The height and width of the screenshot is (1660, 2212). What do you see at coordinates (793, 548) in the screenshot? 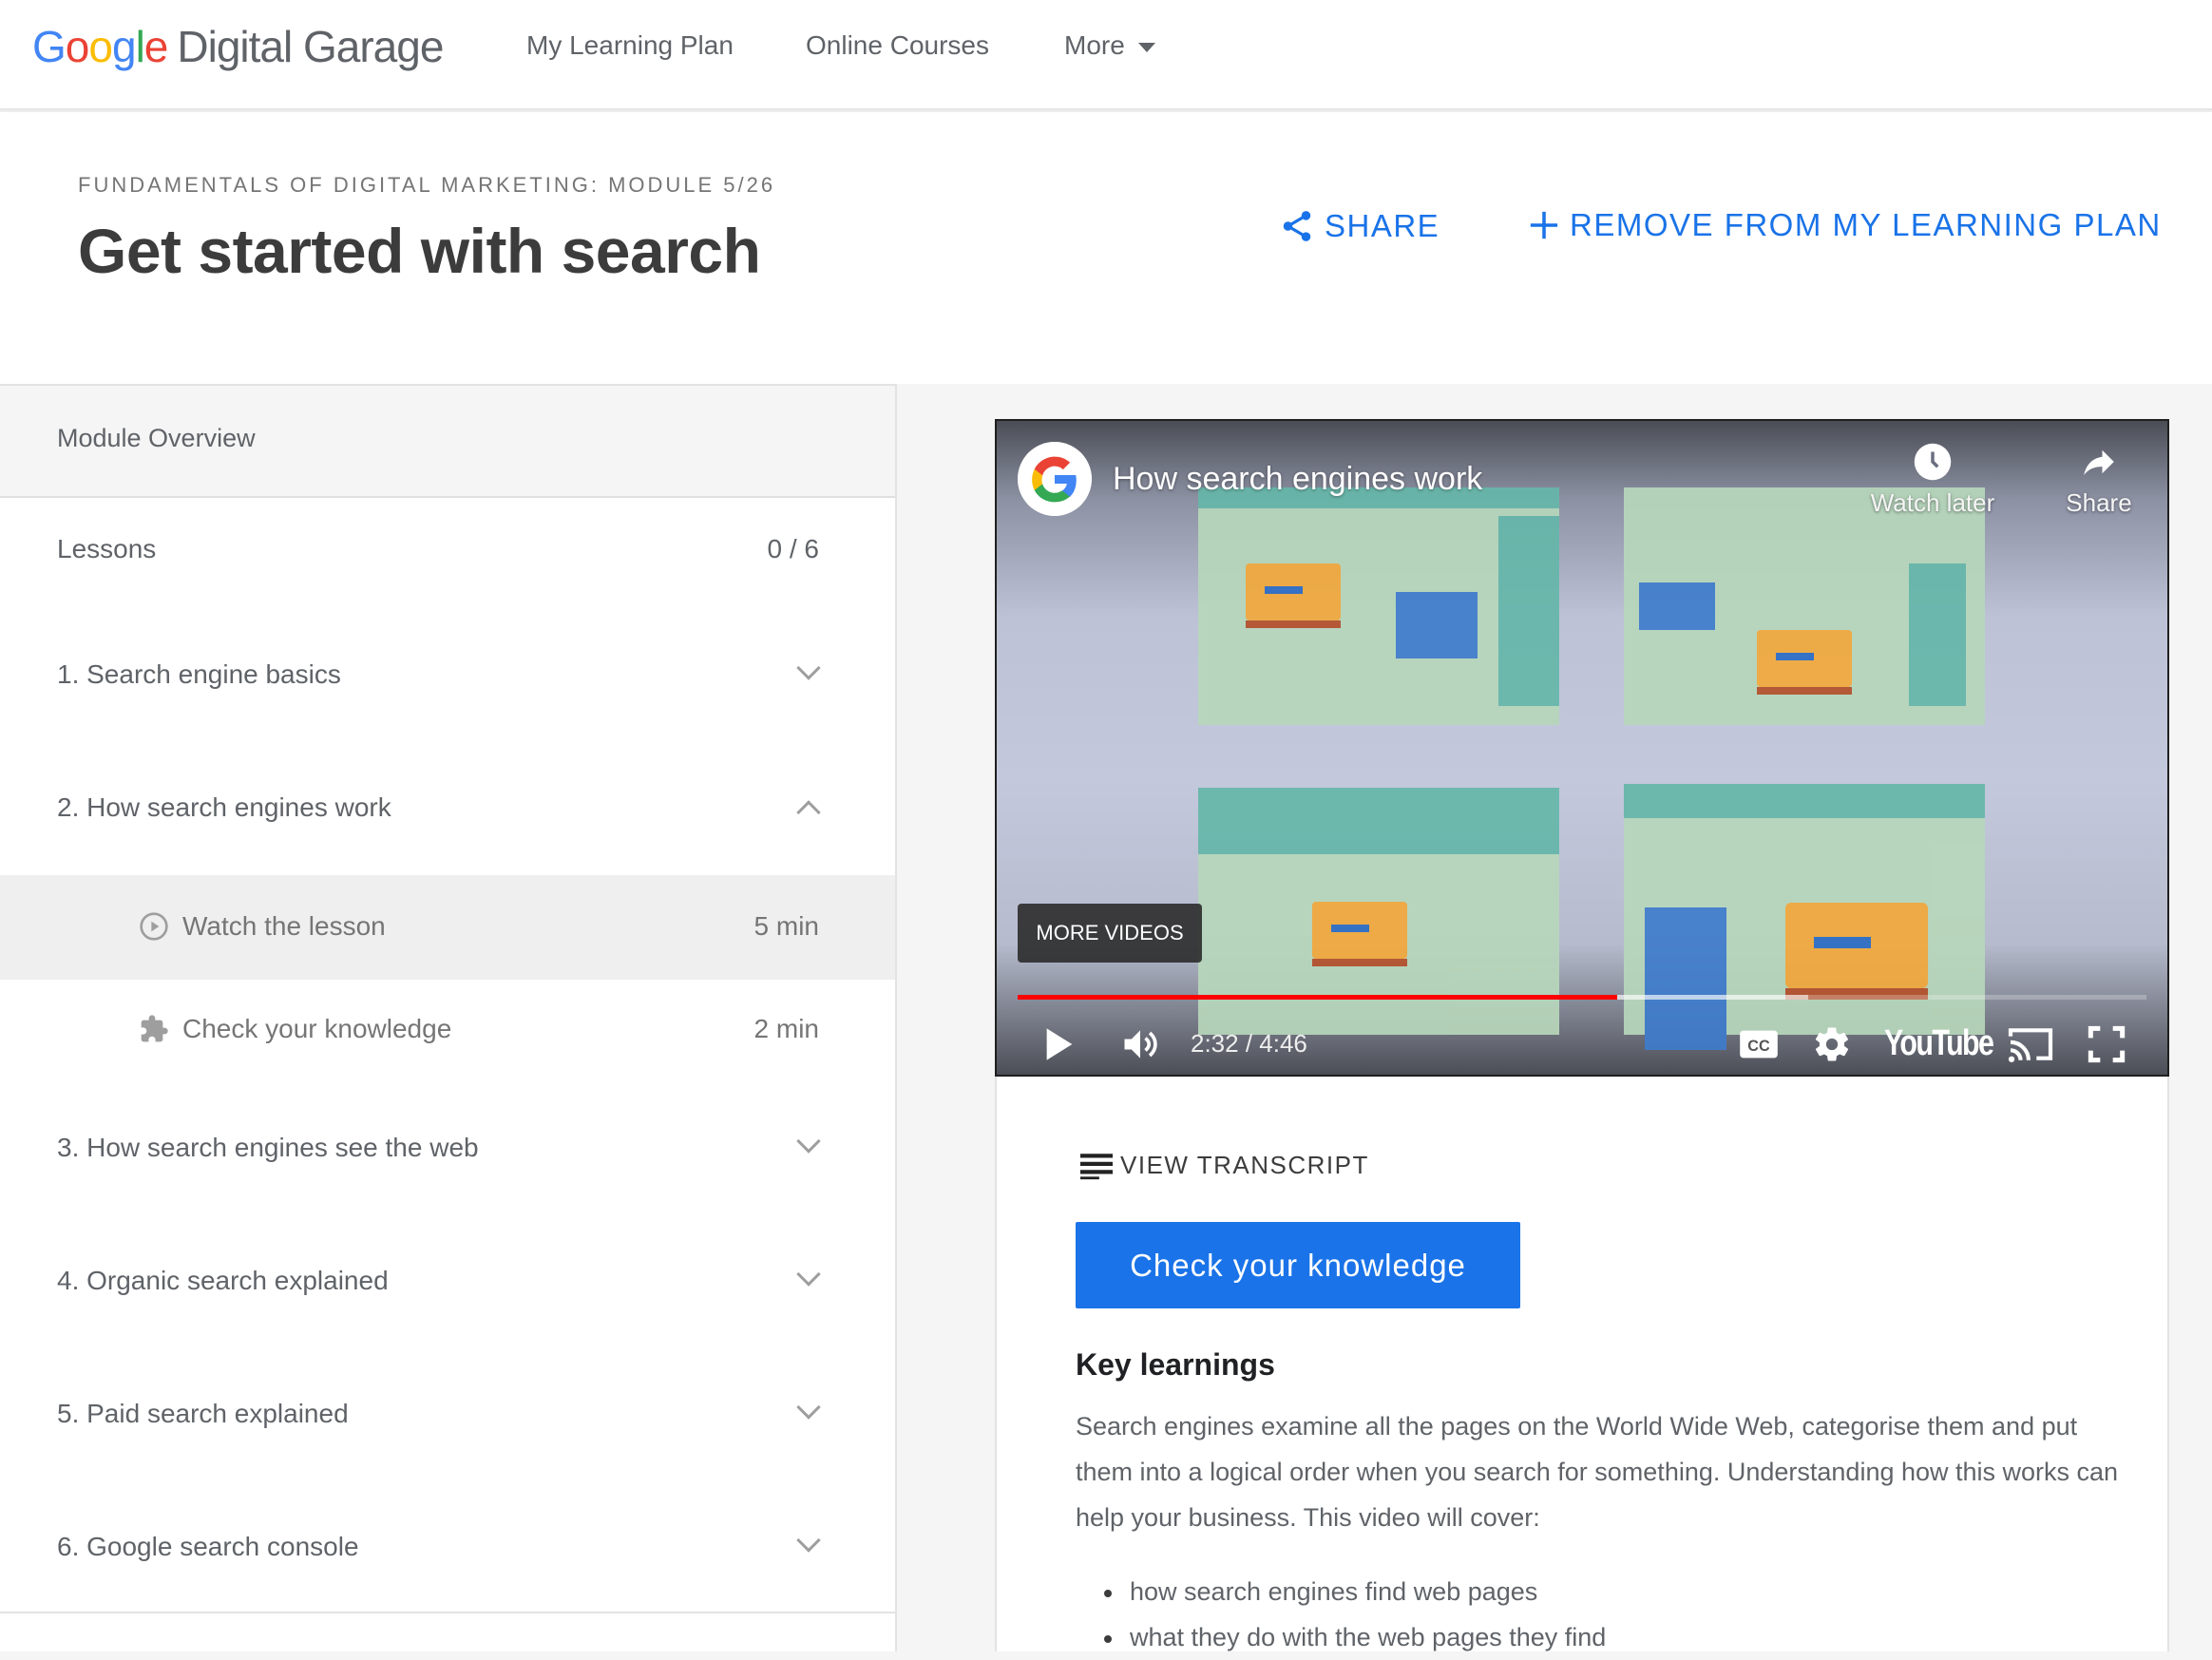
I see `lessons-progress: 0 / 6` at bounding box center [793, 548].